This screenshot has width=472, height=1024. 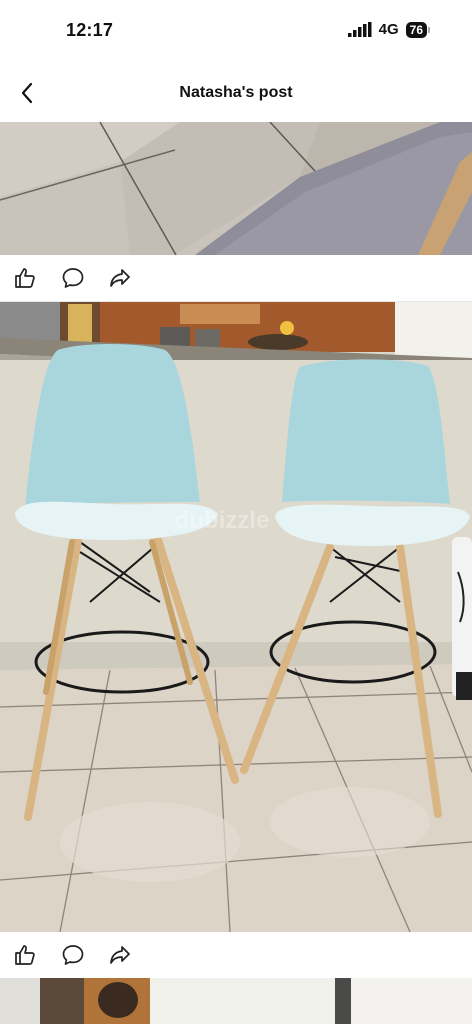 I want to click on status-indicators: 4G 76, so click(x=388, y=29).